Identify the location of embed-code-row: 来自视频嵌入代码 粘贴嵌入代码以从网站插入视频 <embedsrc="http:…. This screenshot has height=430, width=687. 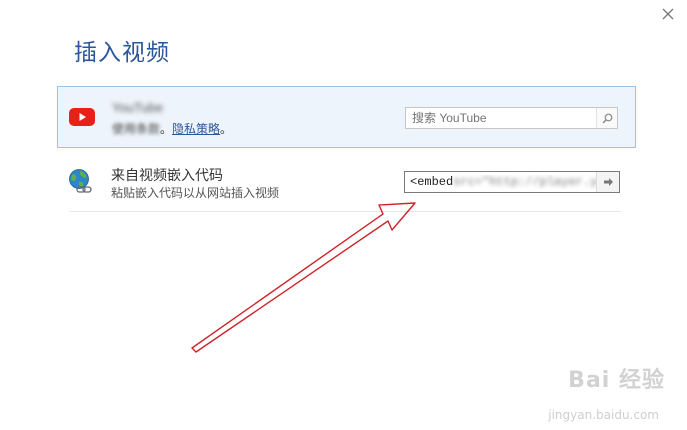
(346, 181).